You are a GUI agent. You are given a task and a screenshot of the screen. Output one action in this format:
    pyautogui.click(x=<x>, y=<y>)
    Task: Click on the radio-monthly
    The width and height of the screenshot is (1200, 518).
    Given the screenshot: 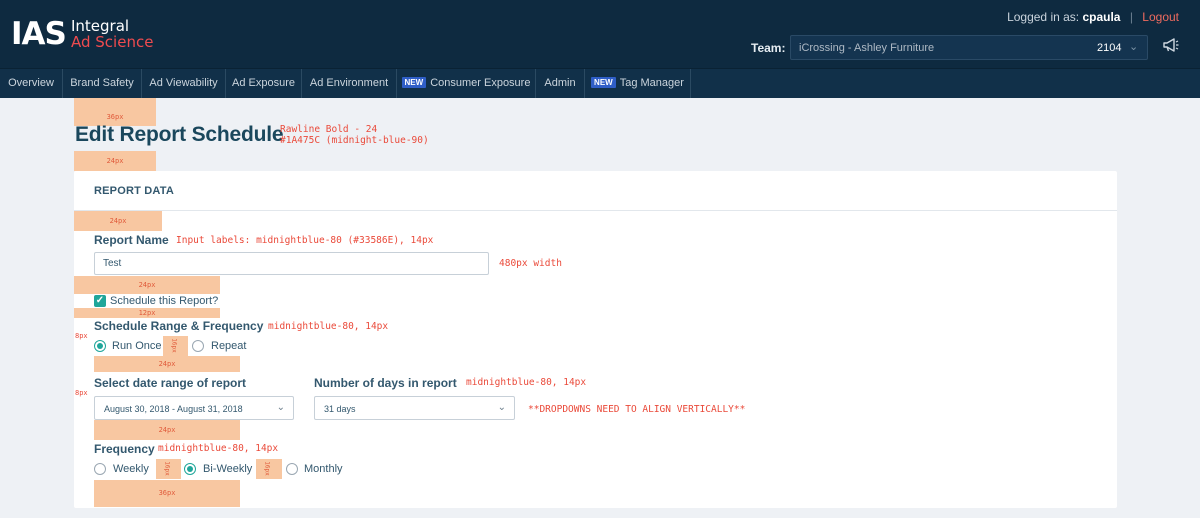 What is the action you would take?
    pyautogui.click(x=292, y=469)
    